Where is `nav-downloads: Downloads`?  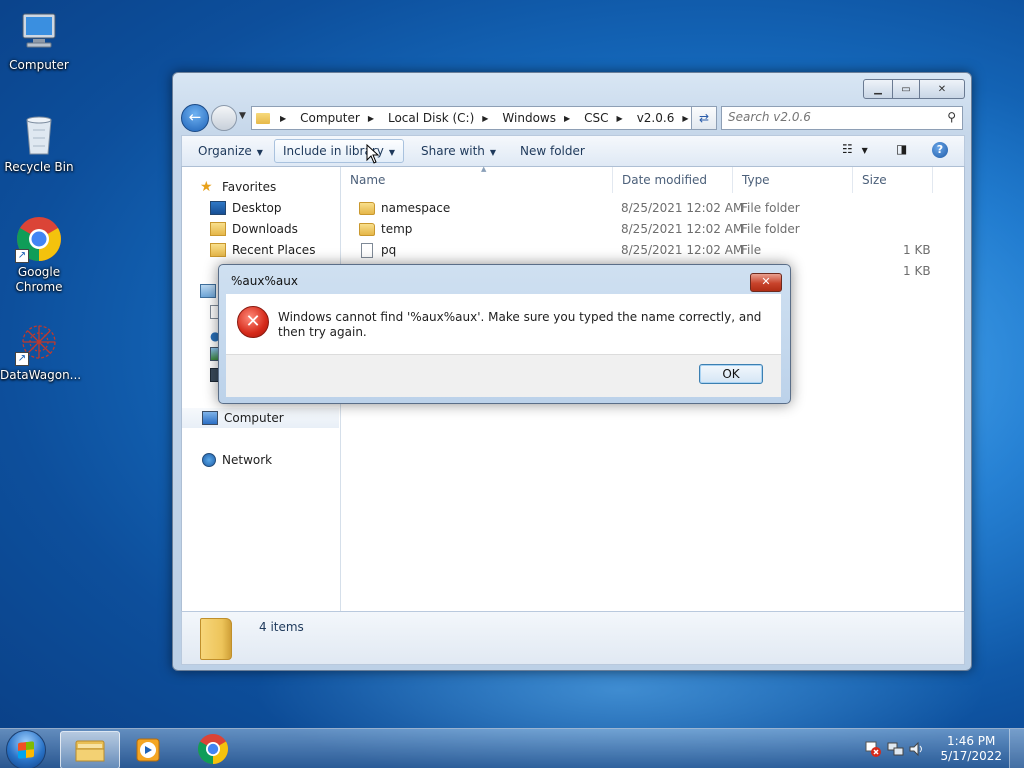 nav-downloads: Downloads is located at coordinates (254, 229).